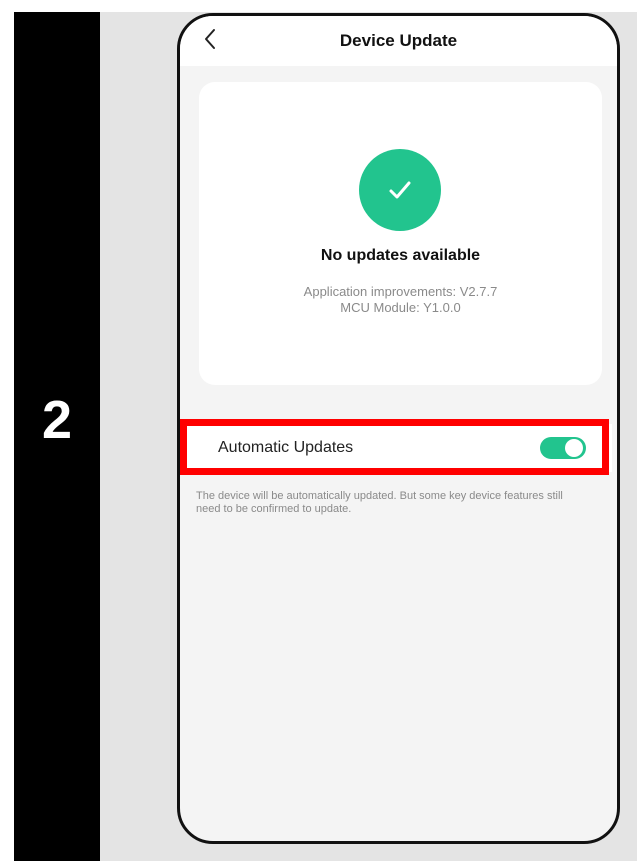  I want to click on app-header: Device Update, so click(398, 41).